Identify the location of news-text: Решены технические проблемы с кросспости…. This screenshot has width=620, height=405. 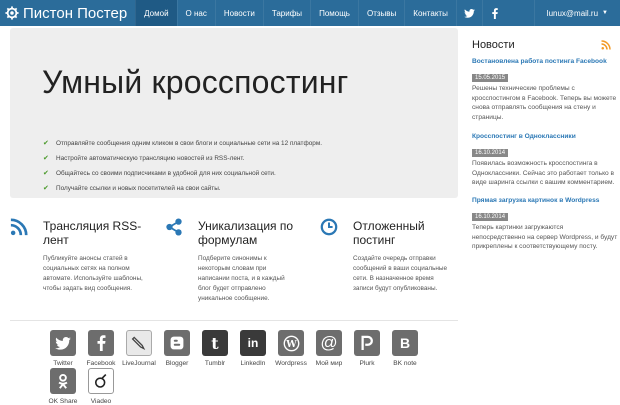
(544, 103).